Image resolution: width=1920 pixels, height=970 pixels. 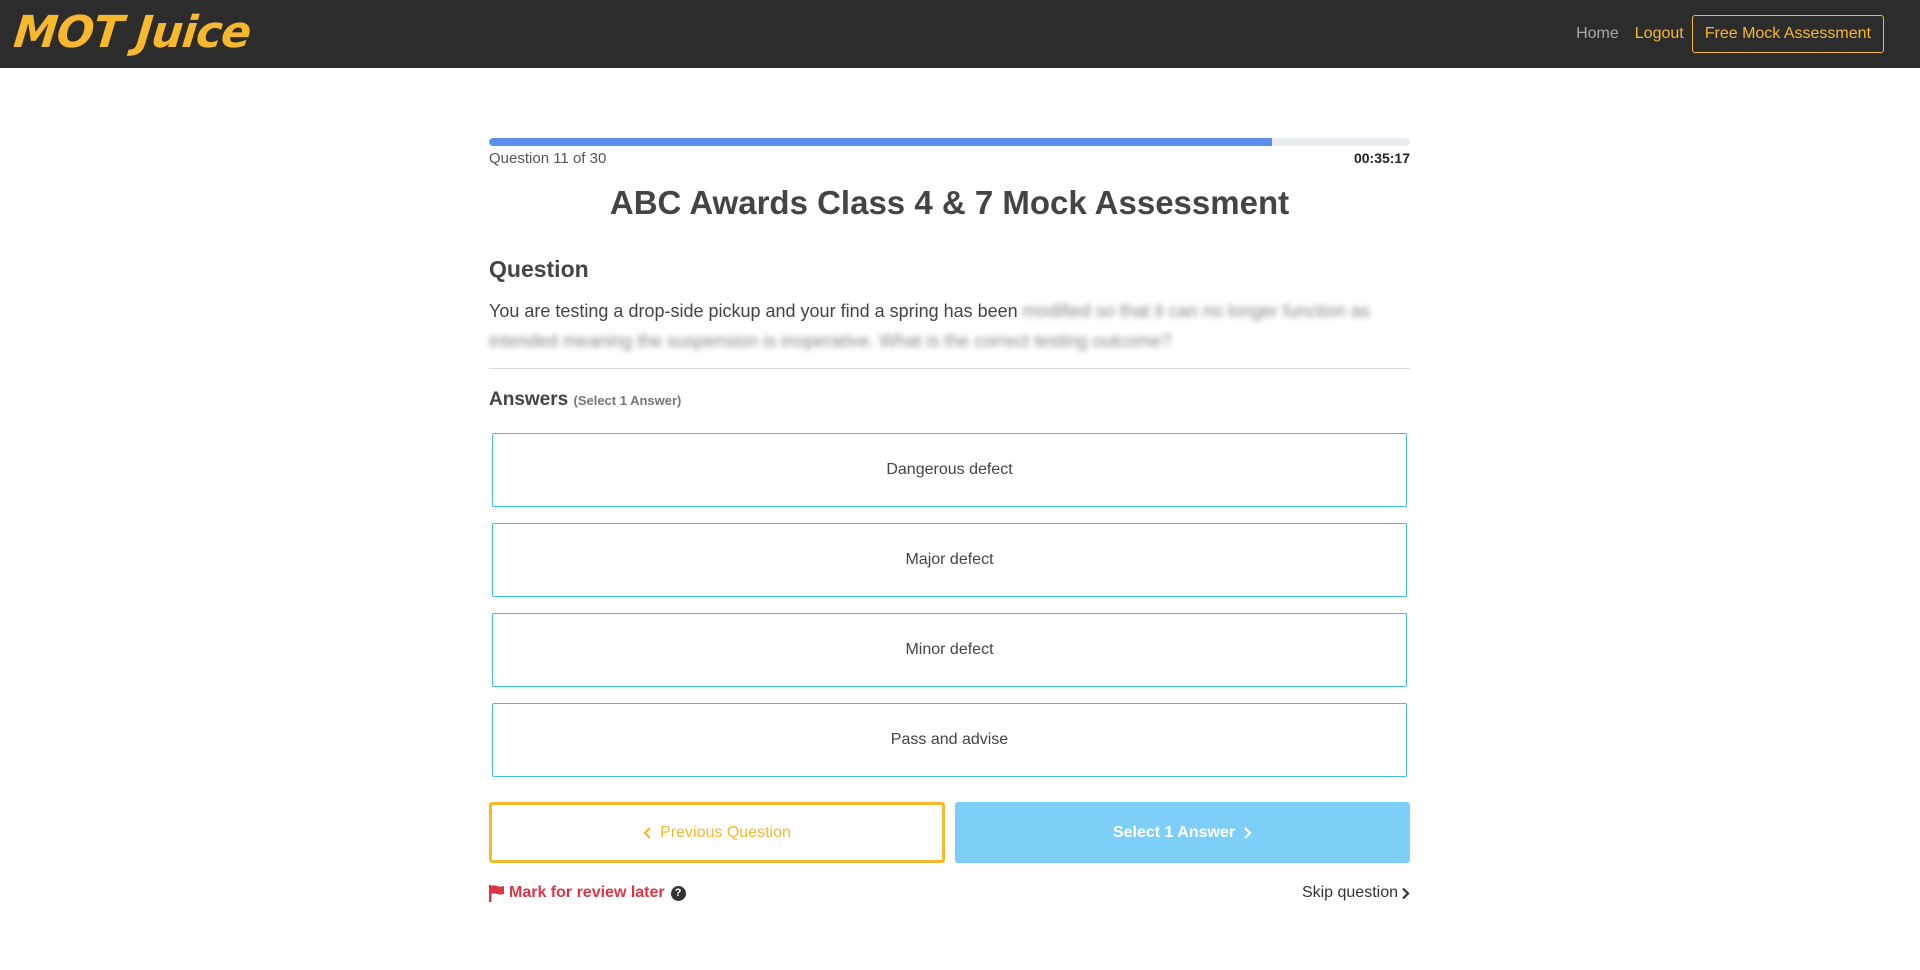 I want to click on brand-logo: MOT Juice, so click(x=132, y=32).